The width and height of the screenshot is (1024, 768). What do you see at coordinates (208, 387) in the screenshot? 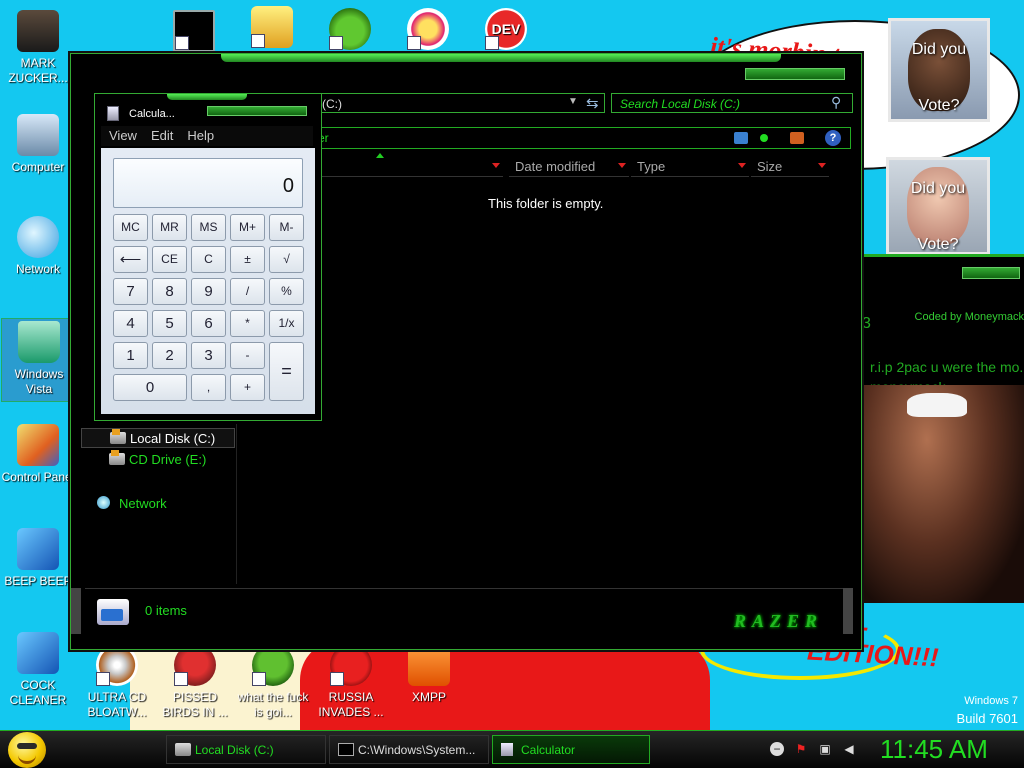
I see `key-decimal: ,` at bounding box center [208, 387].